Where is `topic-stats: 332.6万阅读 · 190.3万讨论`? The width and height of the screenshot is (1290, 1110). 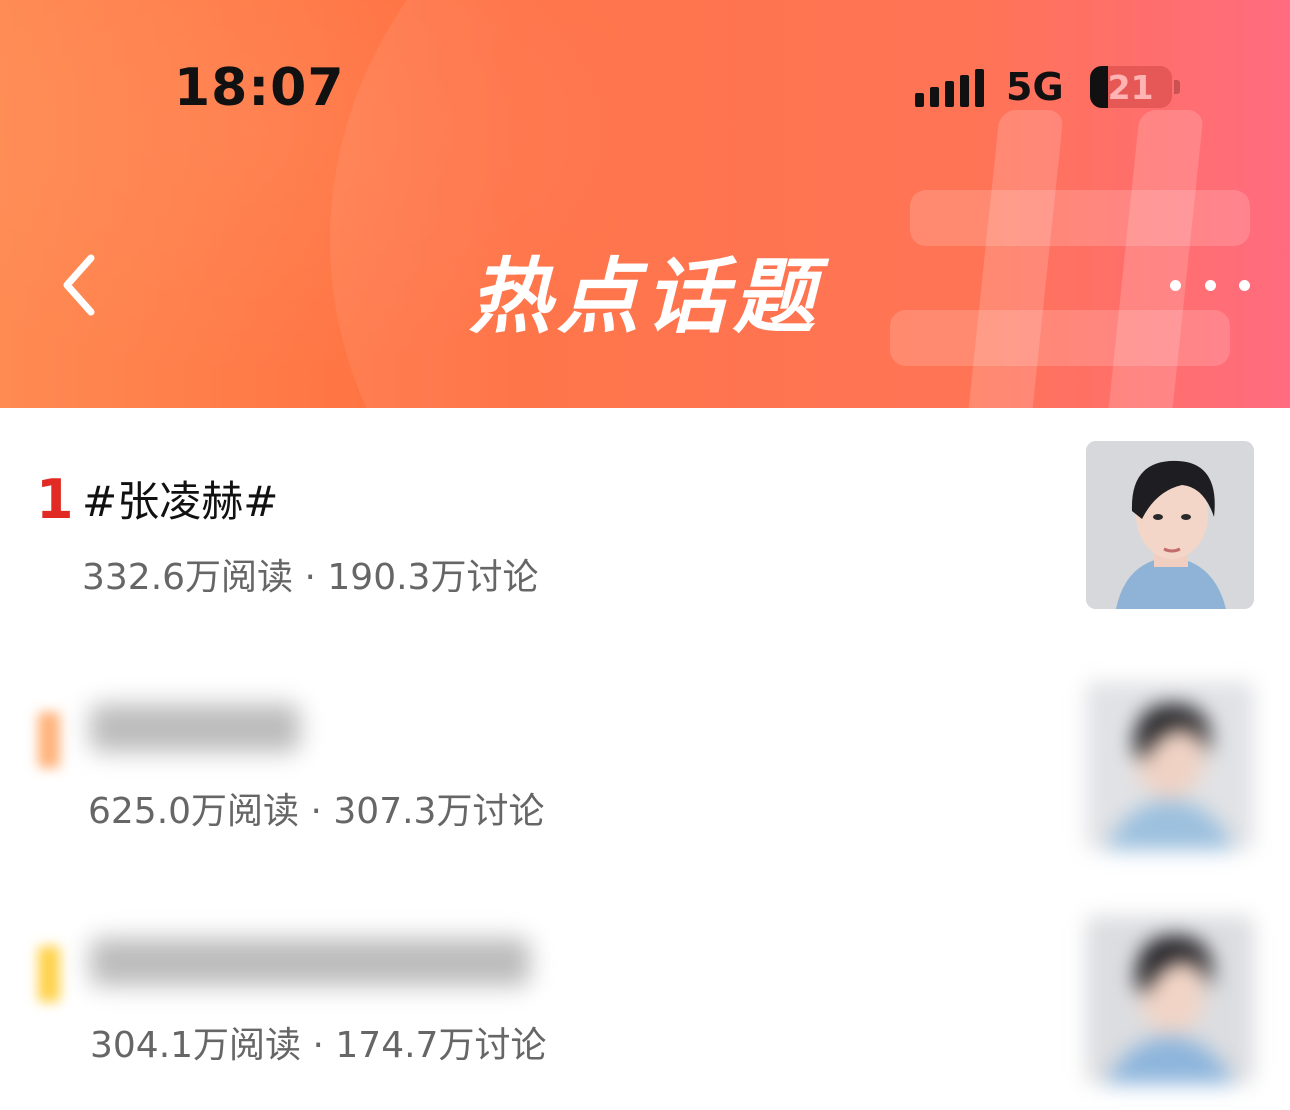
topic-stats: 332.6万阅读 · 190.3万讨论 is located at coordinates (310, 577).